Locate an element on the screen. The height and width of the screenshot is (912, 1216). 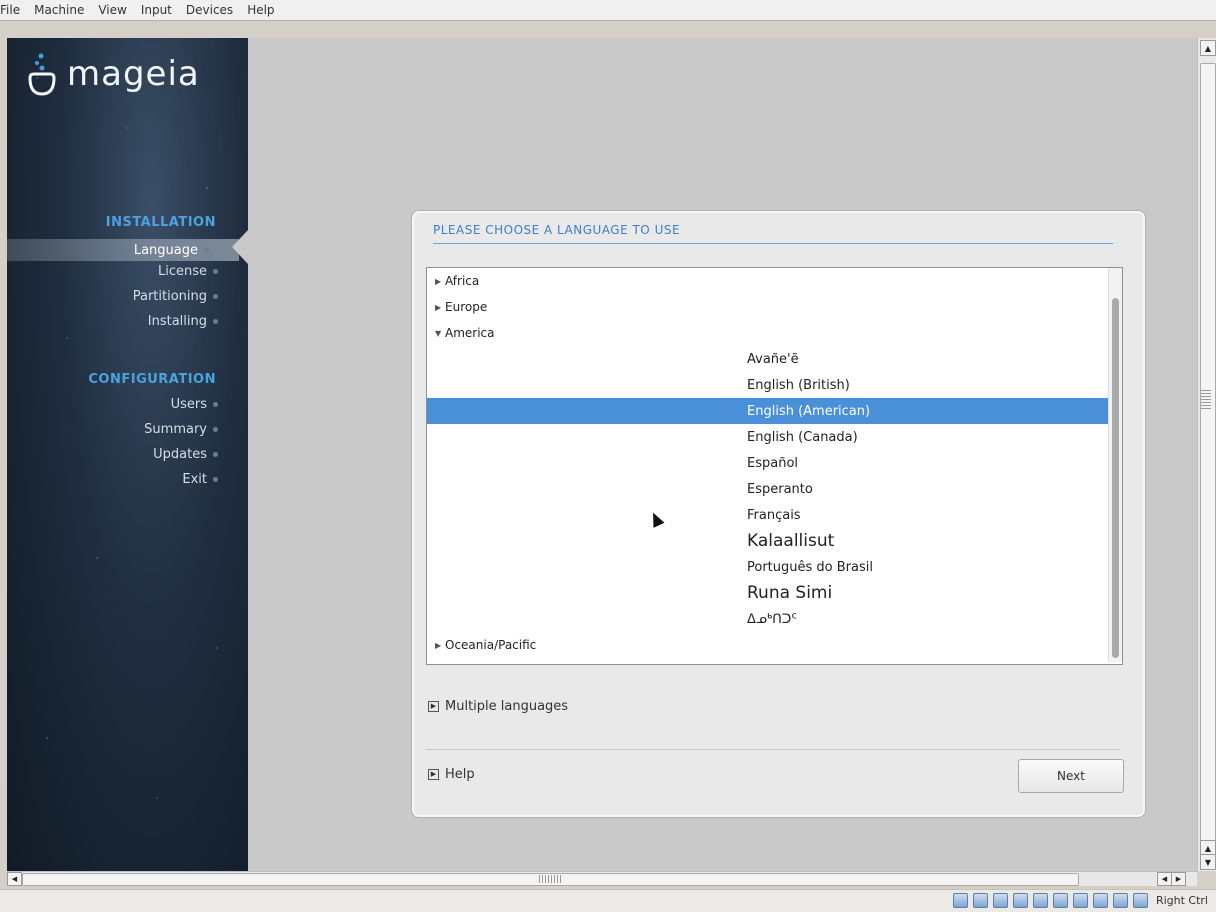
language-row: Avañe'ẽ is located at coordinates (767, 359).